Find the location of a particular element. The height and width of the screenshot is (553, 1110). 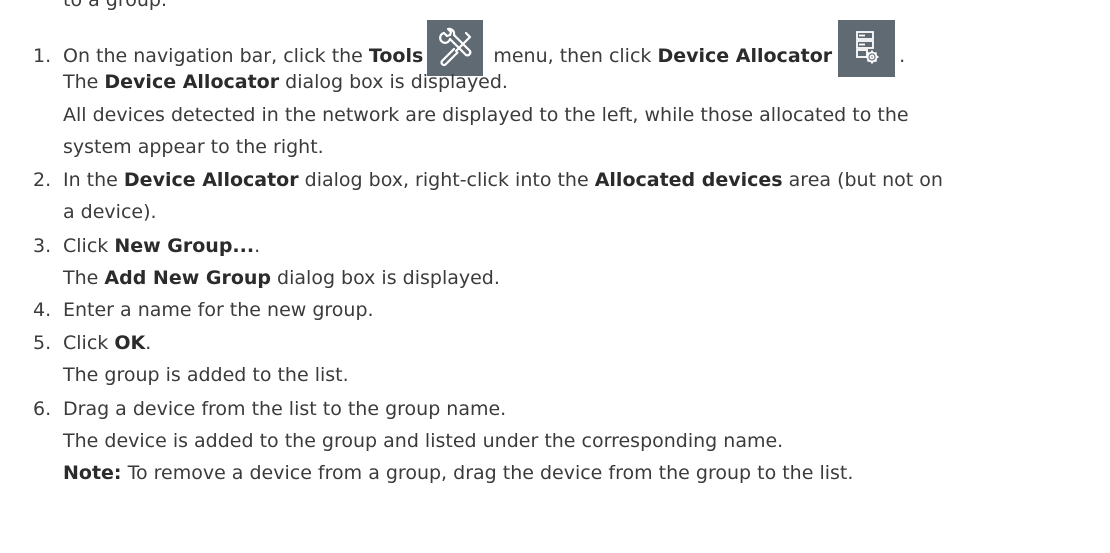

note-label: Note: is located at coordinates (92, 473).